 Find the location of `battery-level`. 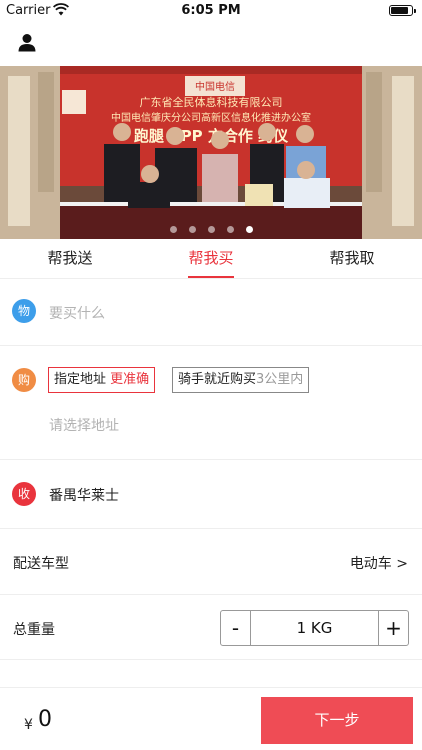

battery-level is located at coordinates (399, 10).